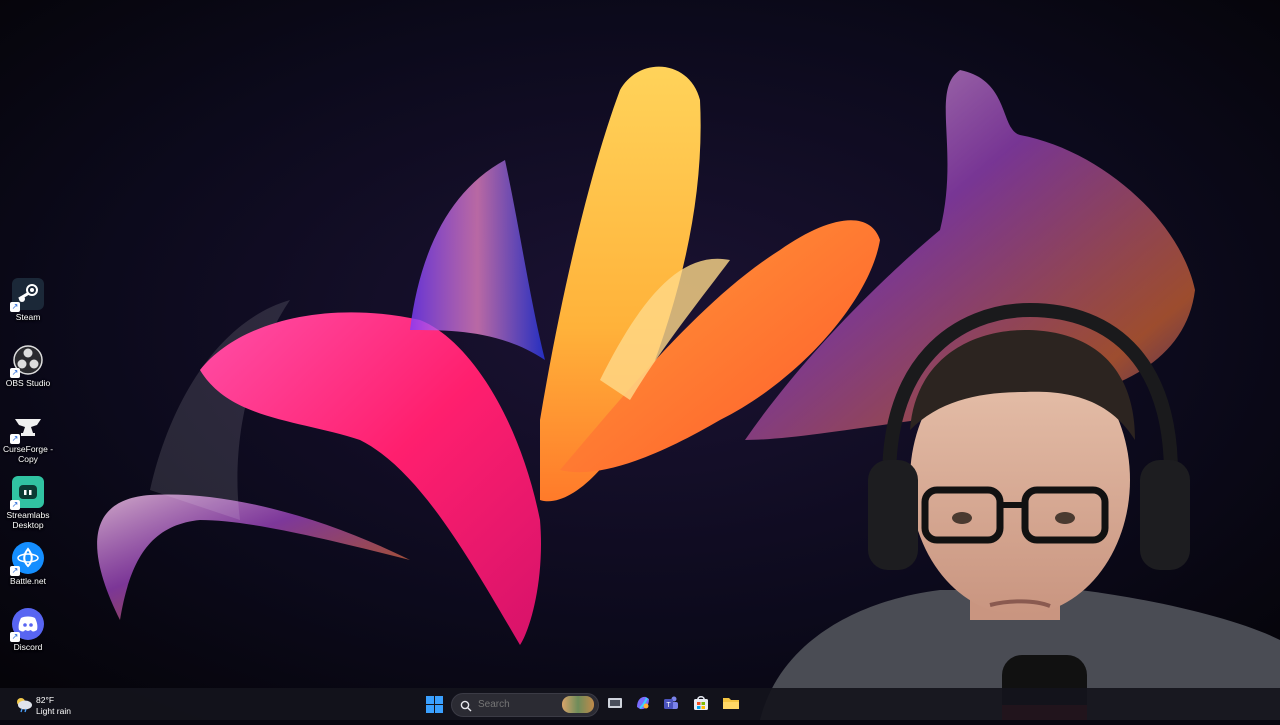 The height and width of the screenshot is (725, 1280). Describe the element at coordinates (28, 647) in the screenshot. I see `desktop-icon-label: Discord` at that location.